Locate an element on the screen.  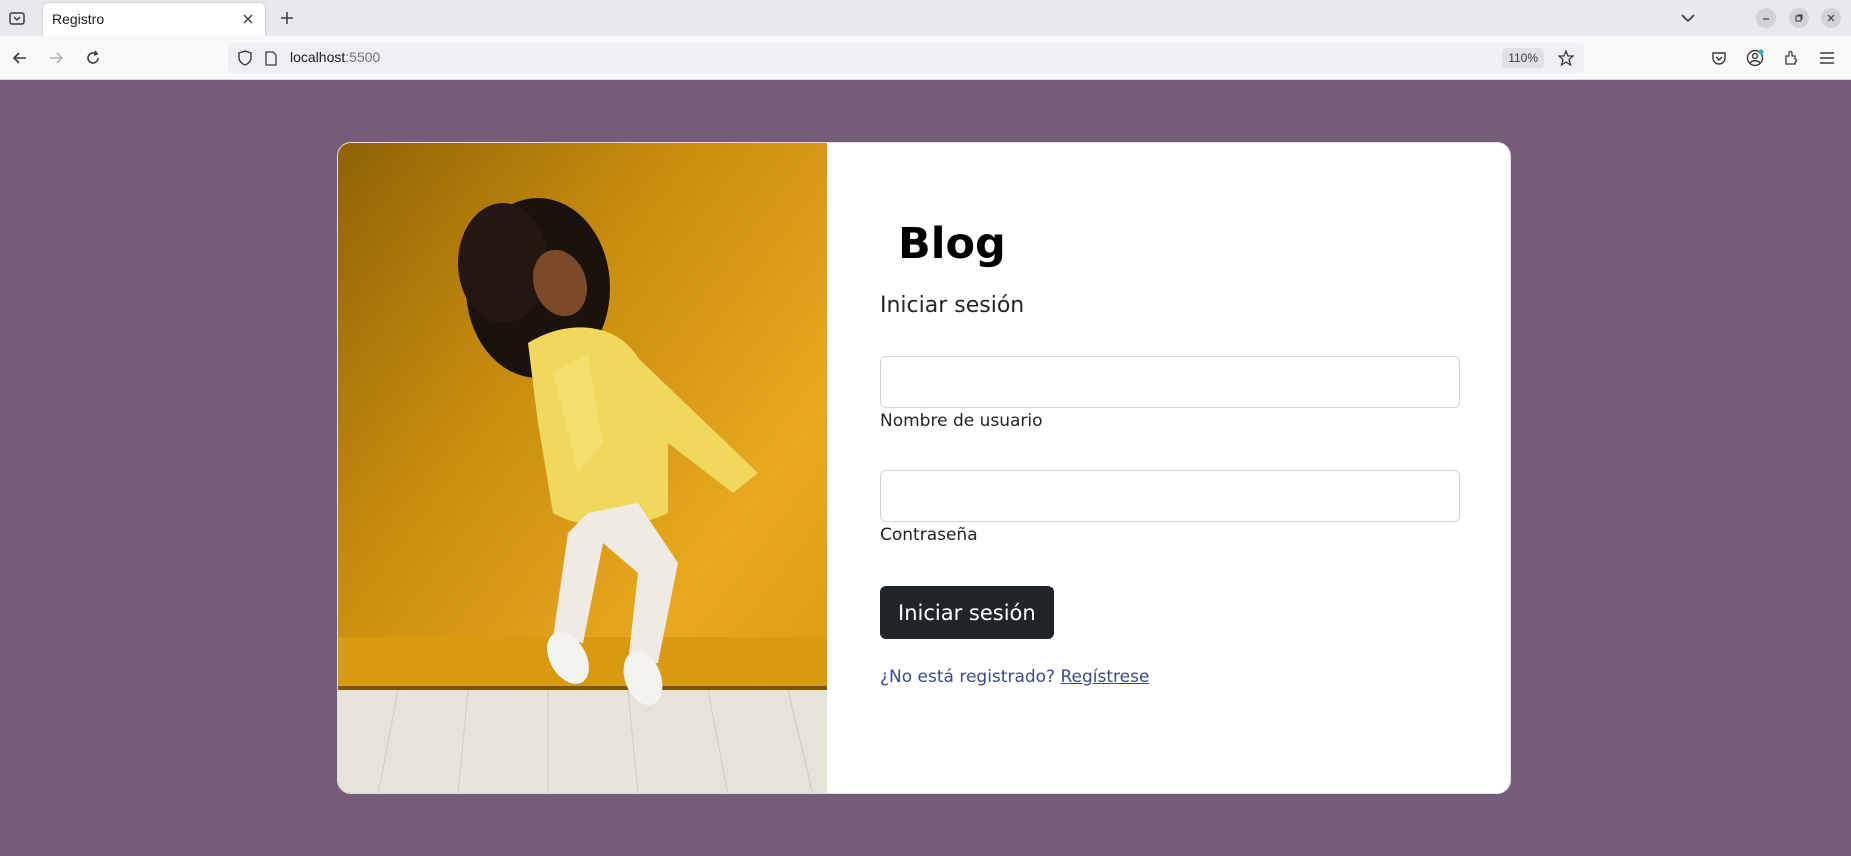
chevron-down-icon is located at coordinates (1688, 18).